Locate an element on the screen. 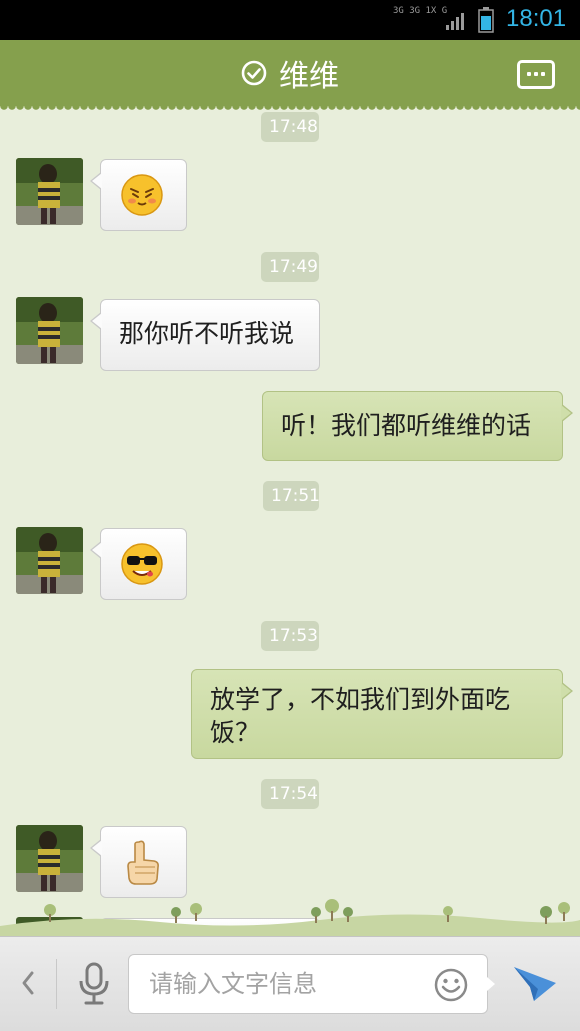 Image resolution: width=580 pixels, height=1031 pixels. check-circle-icon is located at coordinates (254, 73).